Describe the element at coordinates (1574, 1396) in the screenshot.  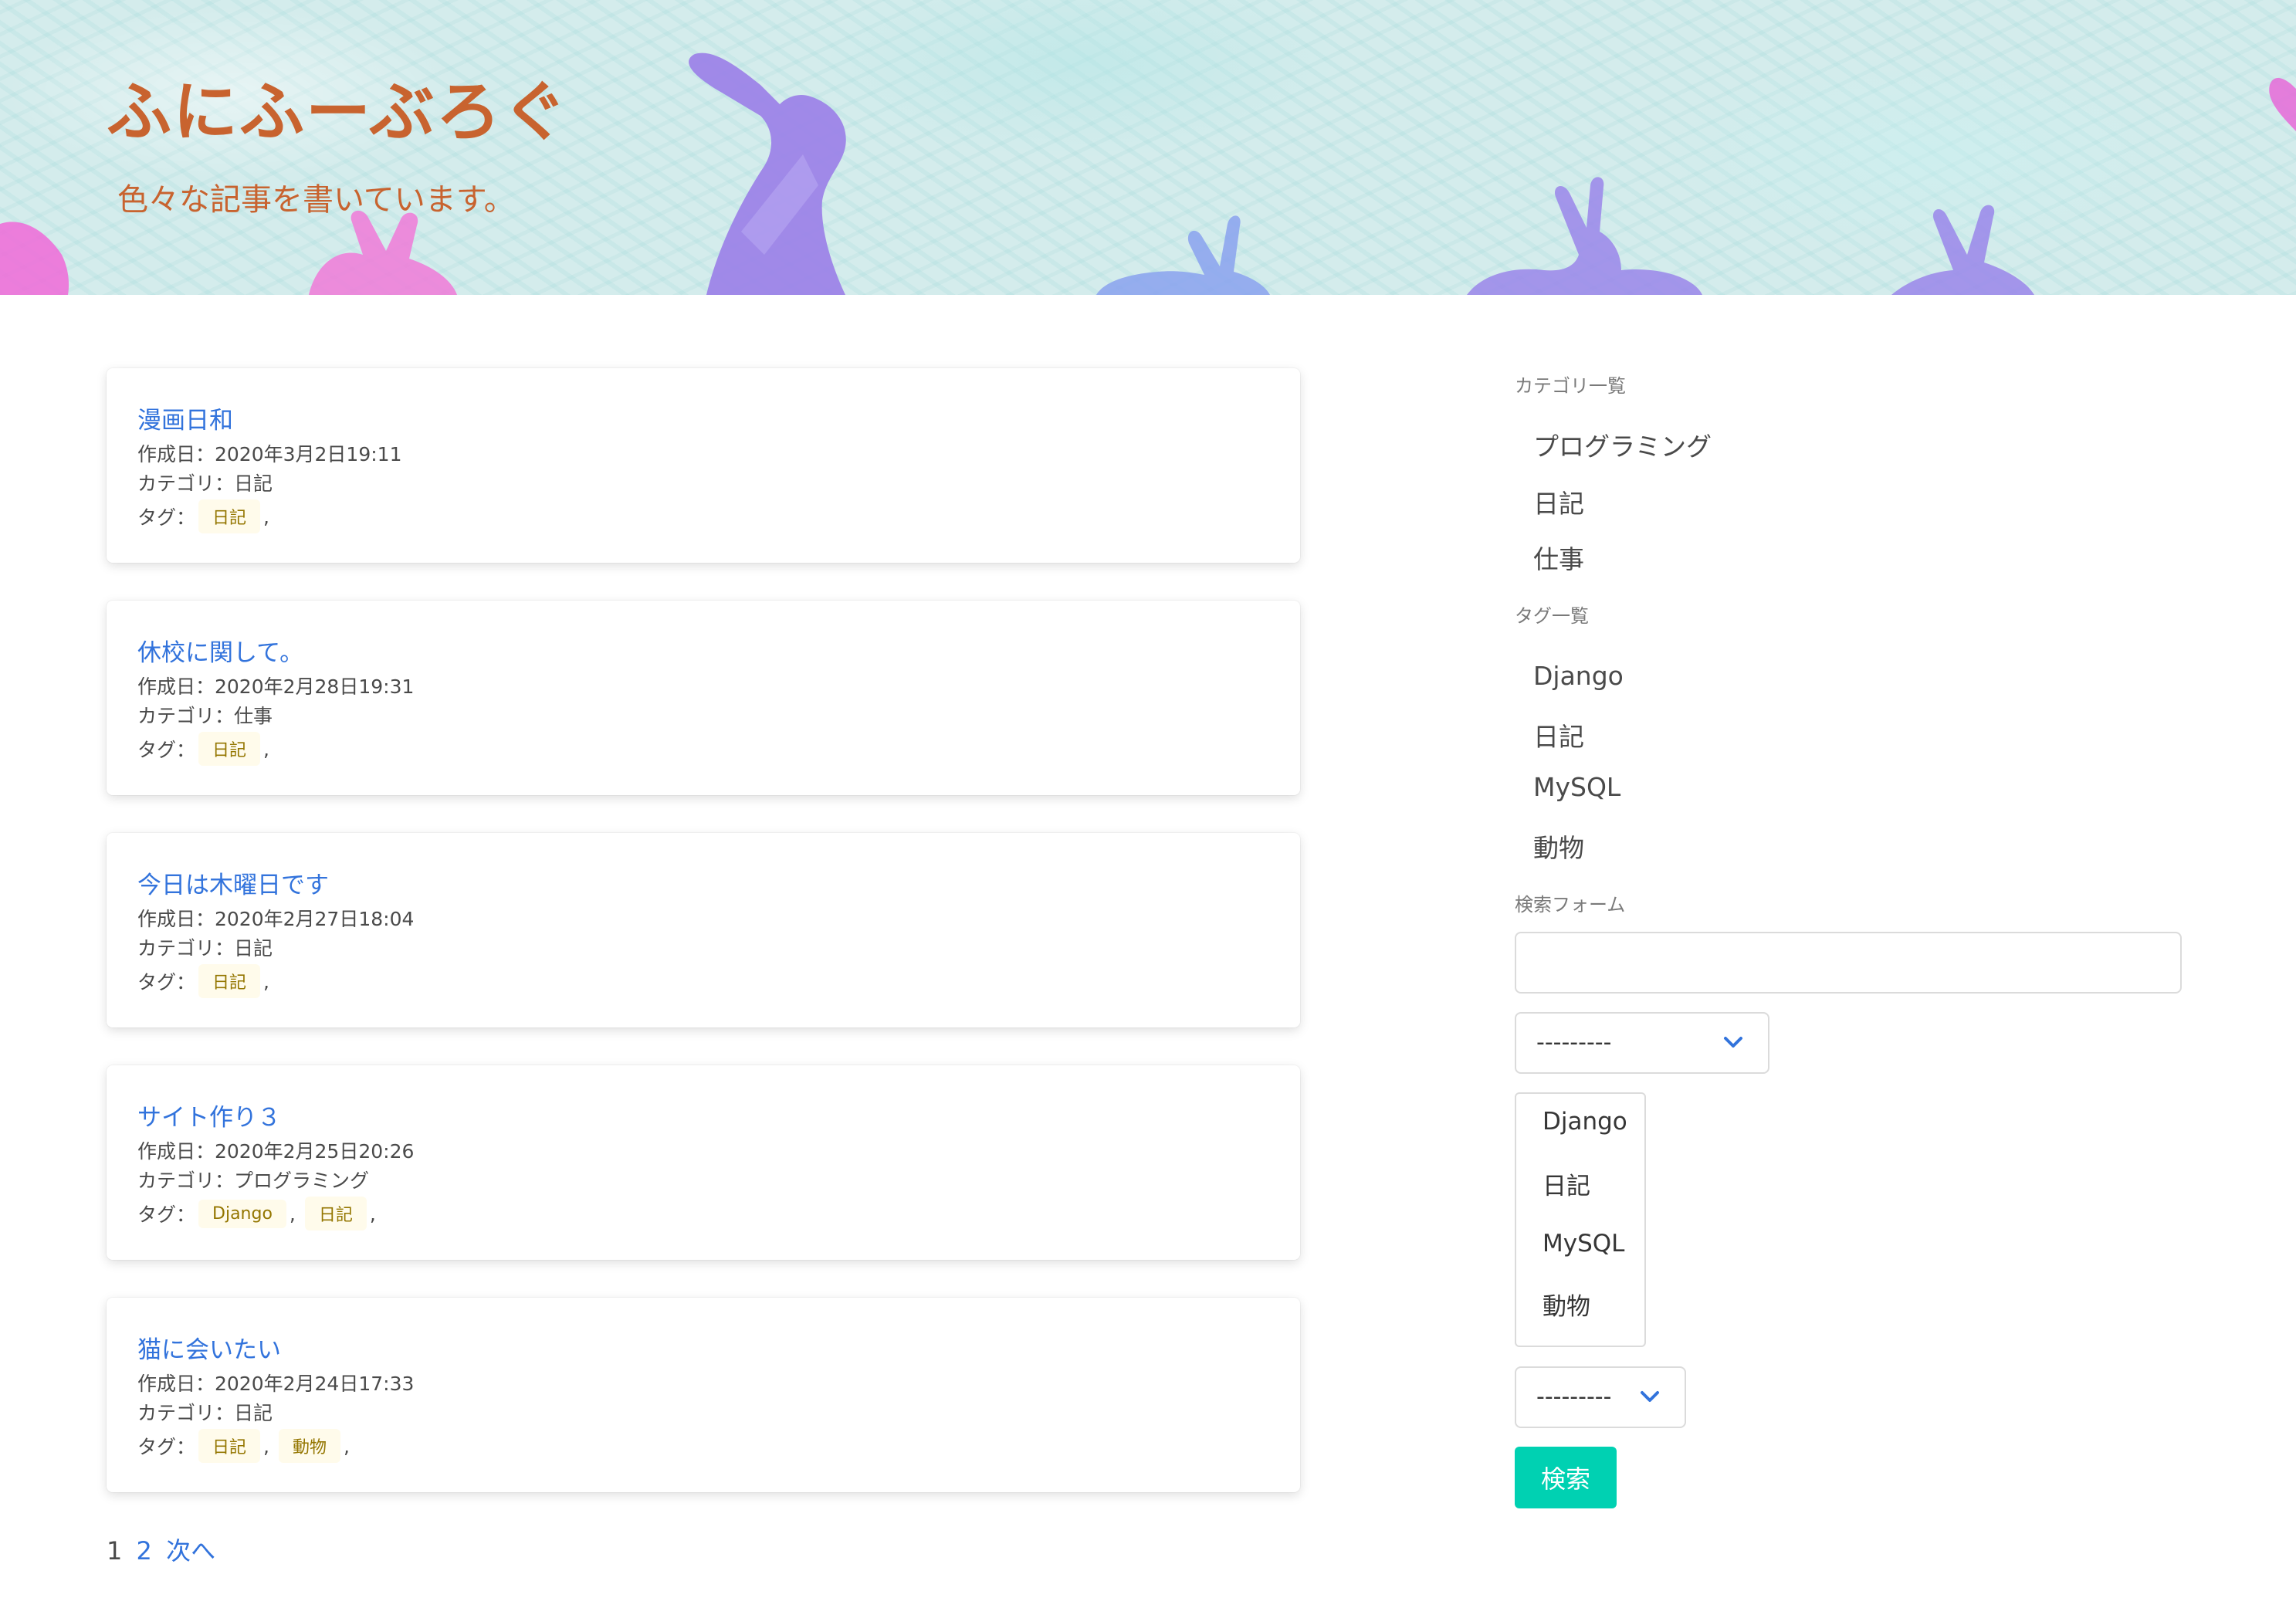
I see `sort-select-value: ---------` at that location.